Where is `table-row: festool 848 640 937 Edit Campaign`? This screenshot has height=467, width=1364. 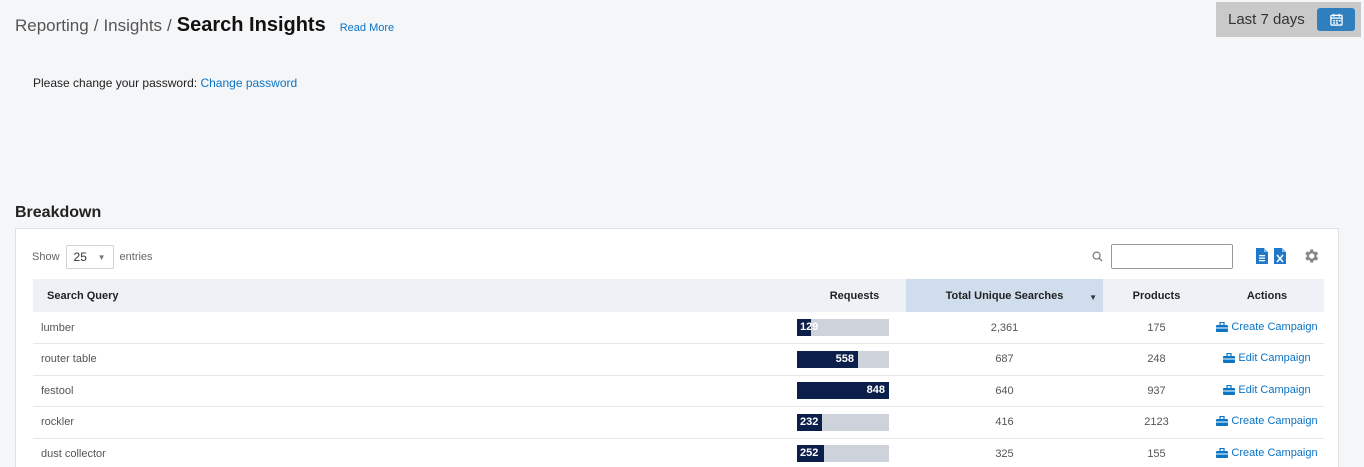 table-row: festool 848 640 937 Edit Campaign is located at coordinates (678, 391).